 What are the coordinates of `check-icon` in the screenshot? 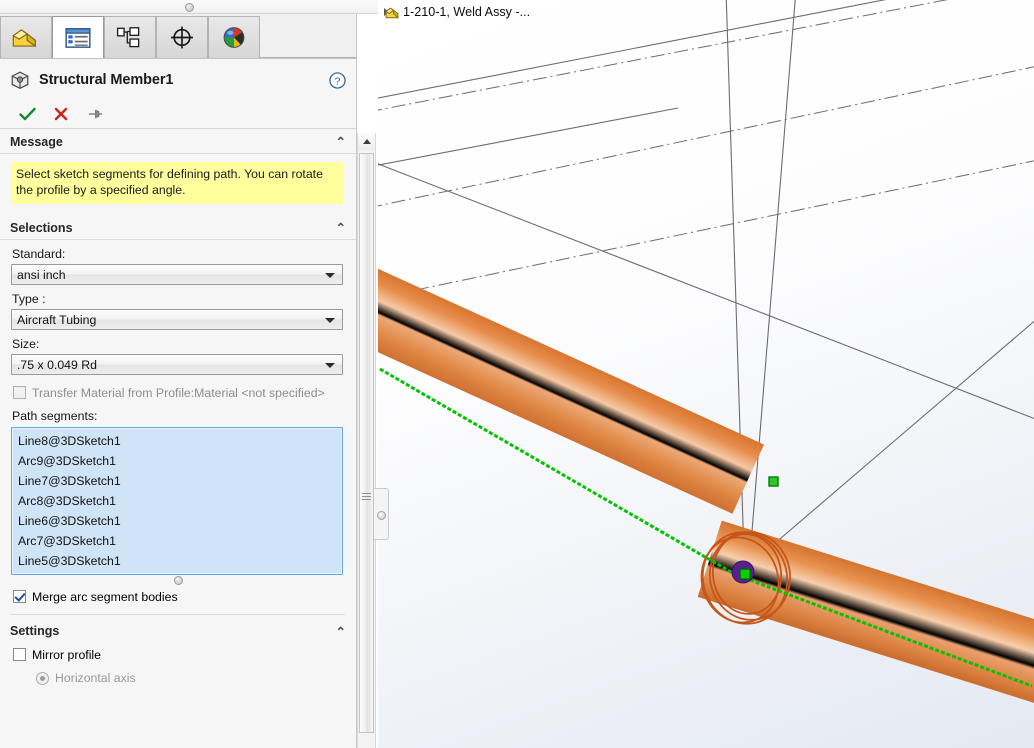 It's located at (27, 113).